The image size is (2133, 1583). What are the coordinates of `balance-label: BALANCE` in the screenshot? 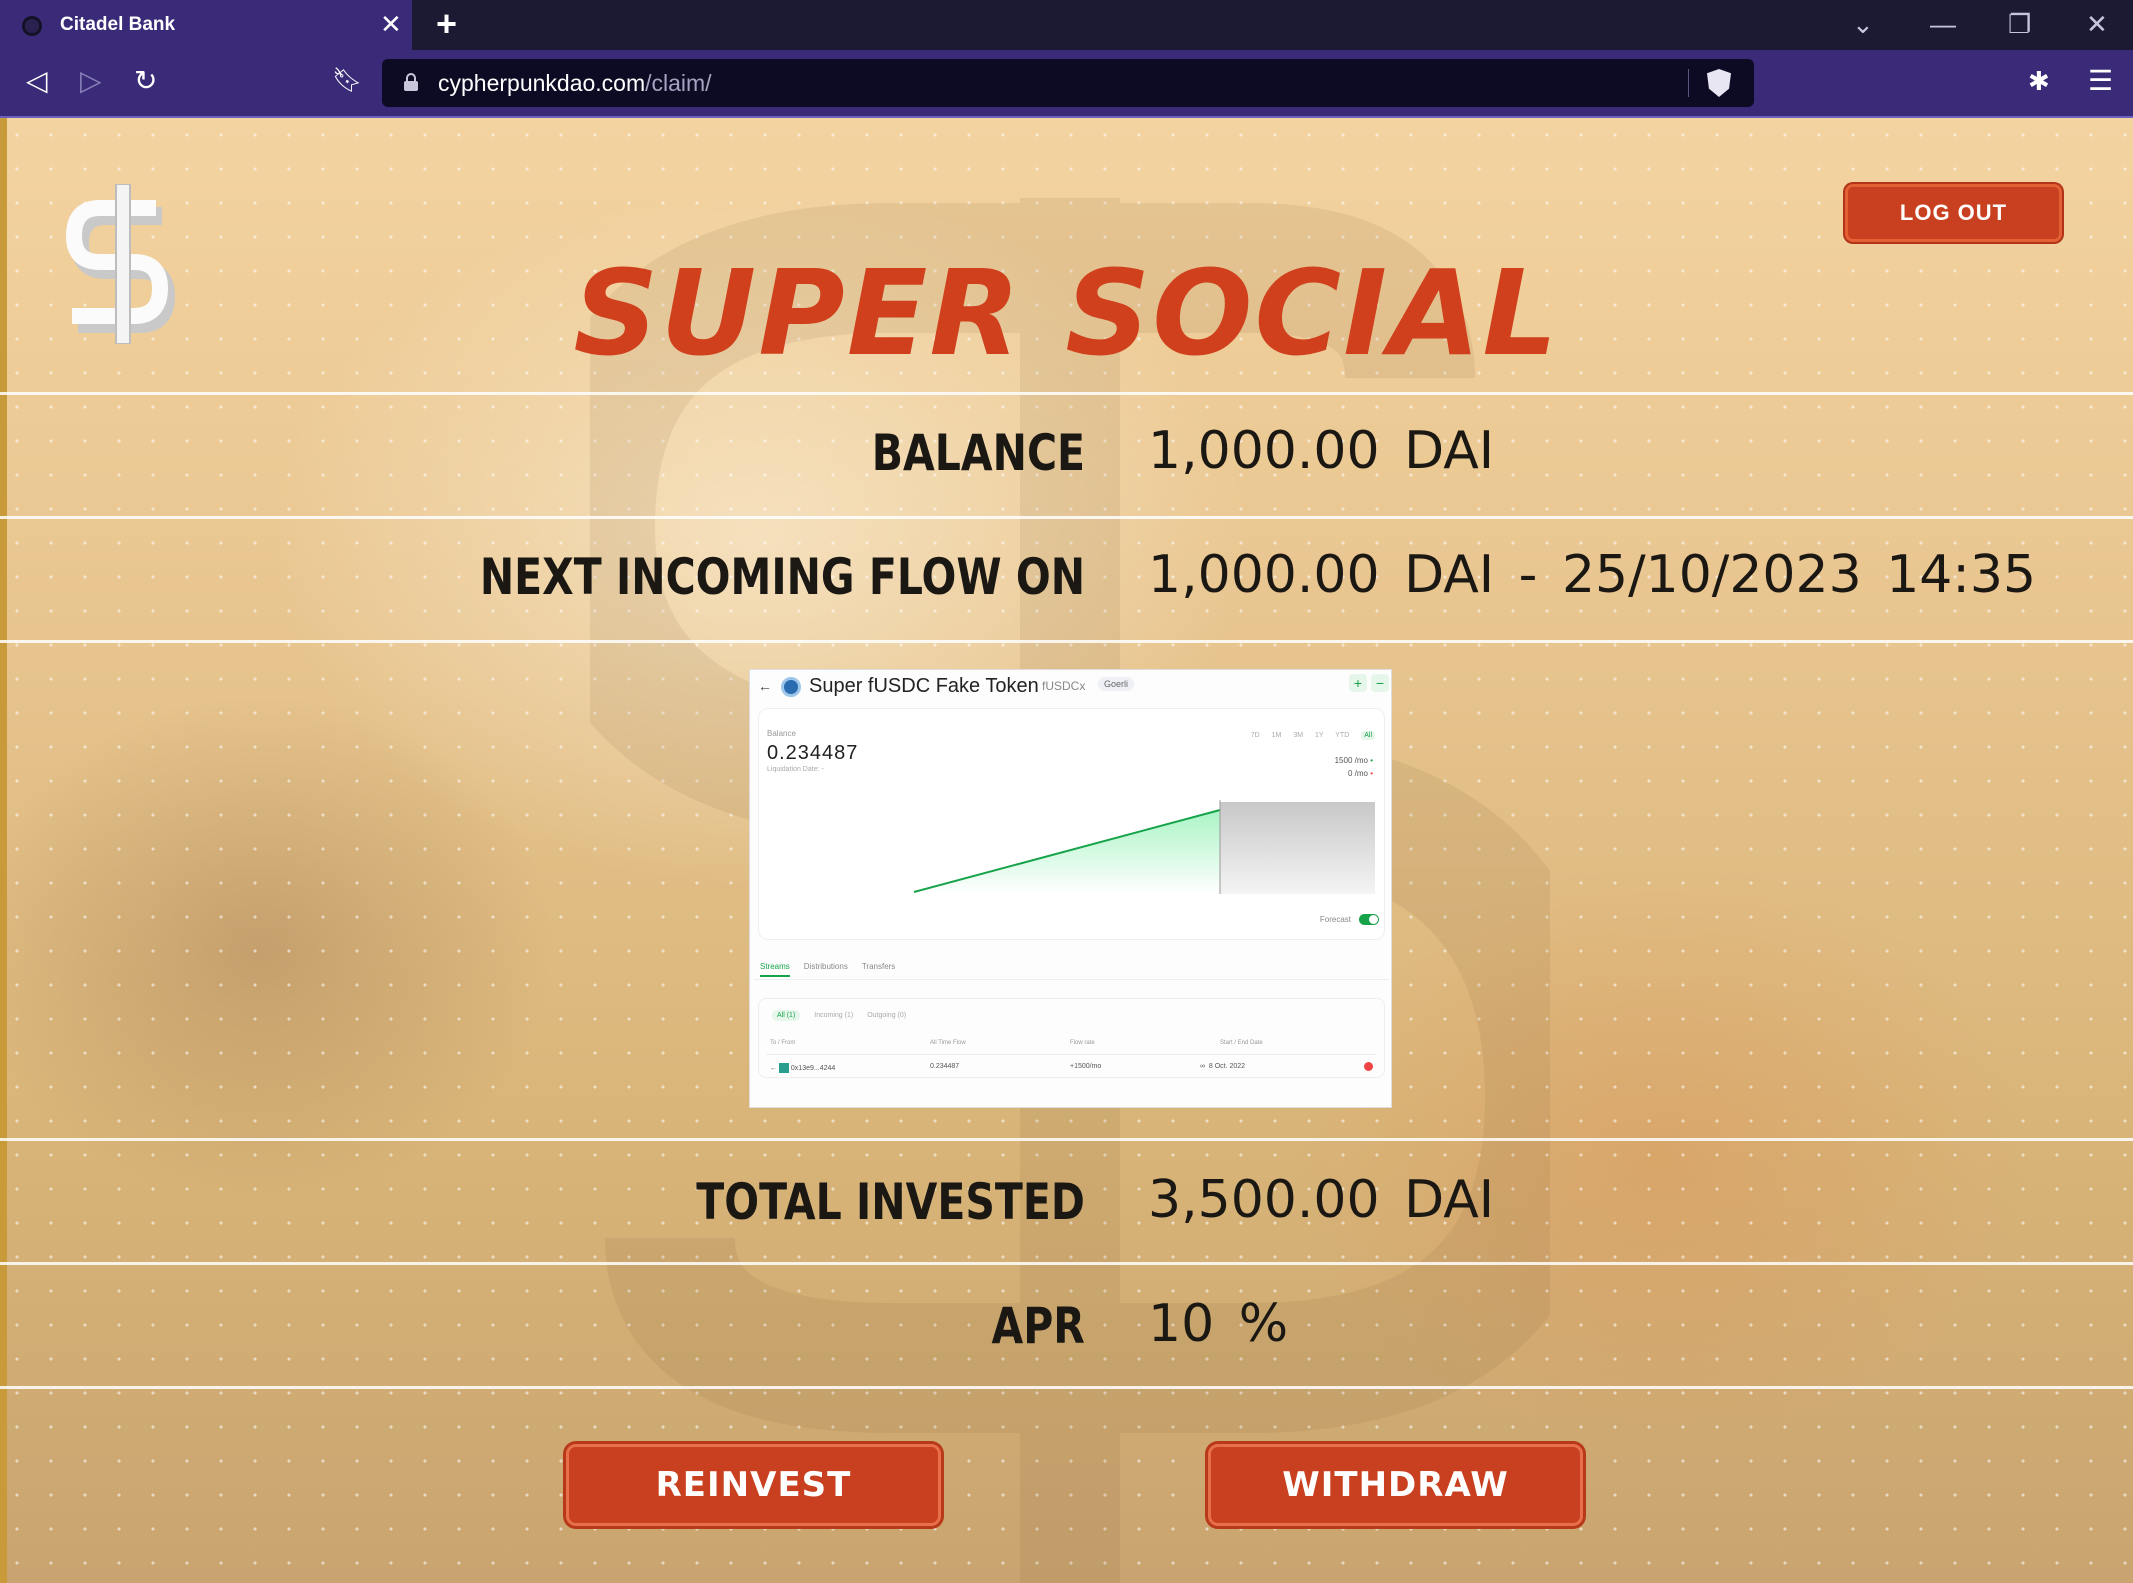 It's located at (978, 453).